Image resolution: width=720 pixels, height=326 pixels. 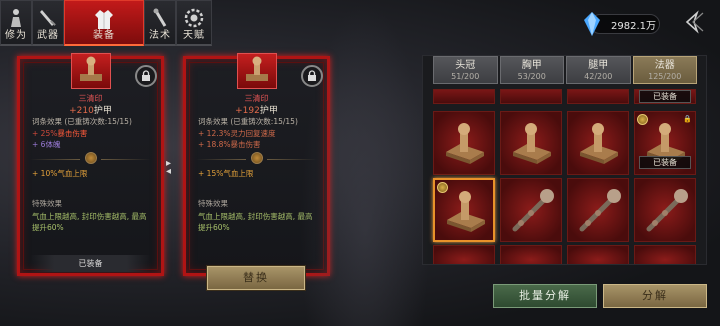 What do you see at coordinates (160, 19) in the screenshot?
I see `staff-icon` at bounding box center [160, 19].